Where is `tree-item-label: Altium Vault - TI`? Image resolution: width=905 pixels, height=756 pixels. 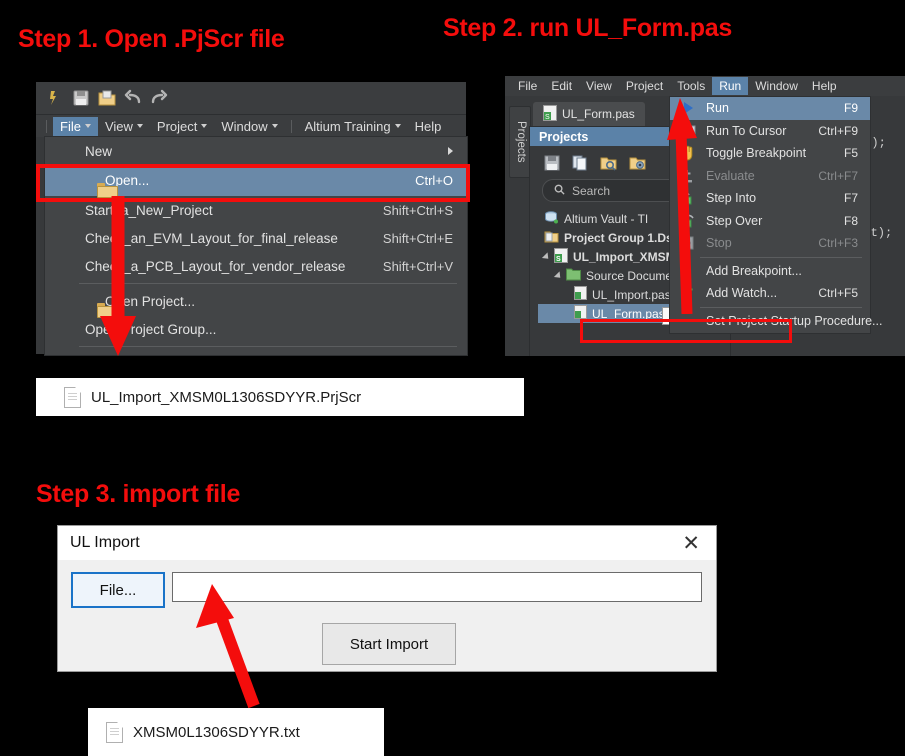
tree-item-label: Altium Vault - TI is located at coordinates (606, 218).